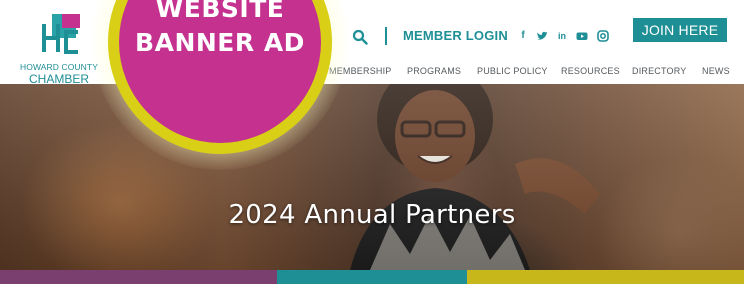  What do you see at coordinates (372, 277) in the screenshot?
I see `color-bar-teal` at bounding box center [372, 277].